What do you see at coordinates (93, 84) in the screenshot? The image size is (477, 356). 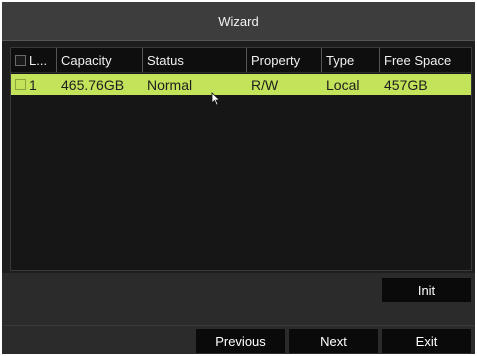 I see `capacity-cell: 465.76GB` at bounding box center [93, 84].